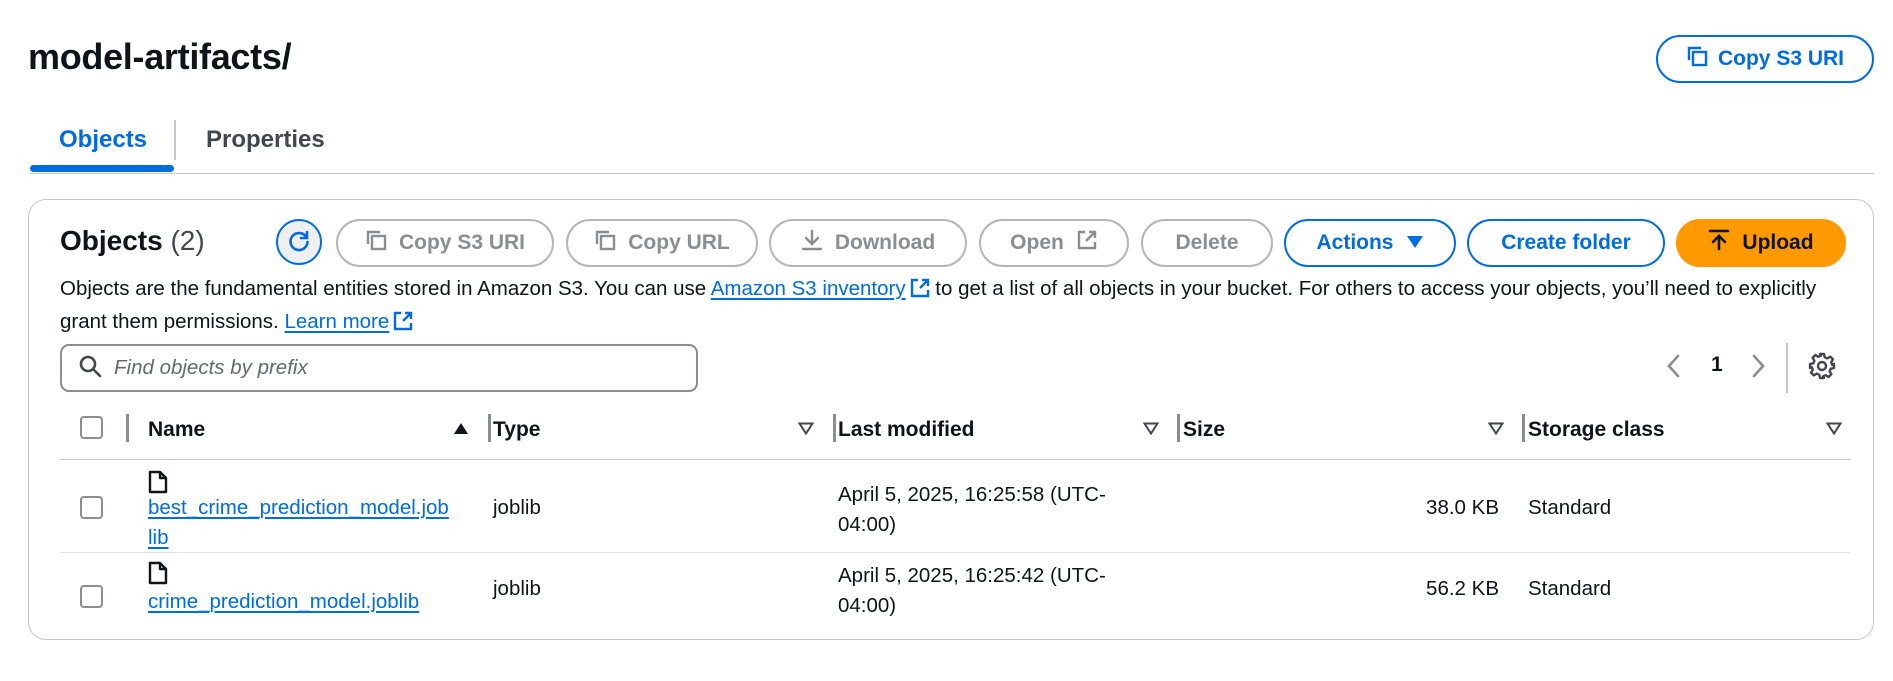 The height and width of the screenshot is (681, 1893). I want to click on objects-heading: Objects (2), so click(132, 241).